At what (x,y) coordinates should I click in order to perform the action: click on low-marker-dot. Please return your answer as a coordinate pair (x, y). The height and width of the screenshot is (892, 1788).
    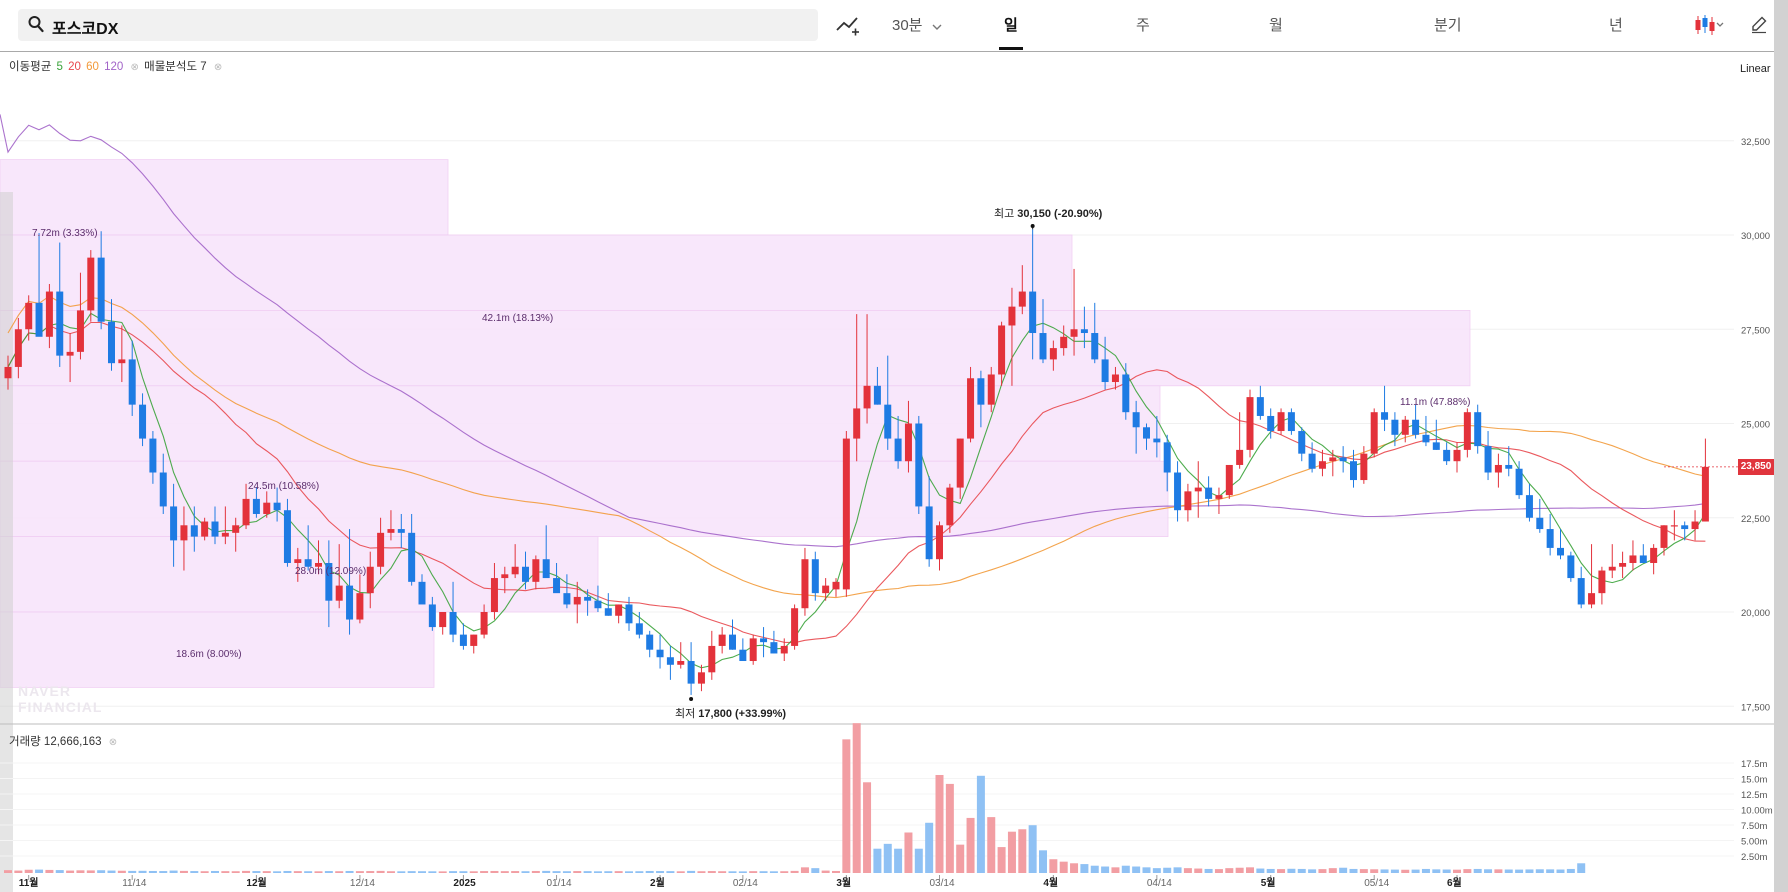
    Looking at the image, I should click on (691, 699).